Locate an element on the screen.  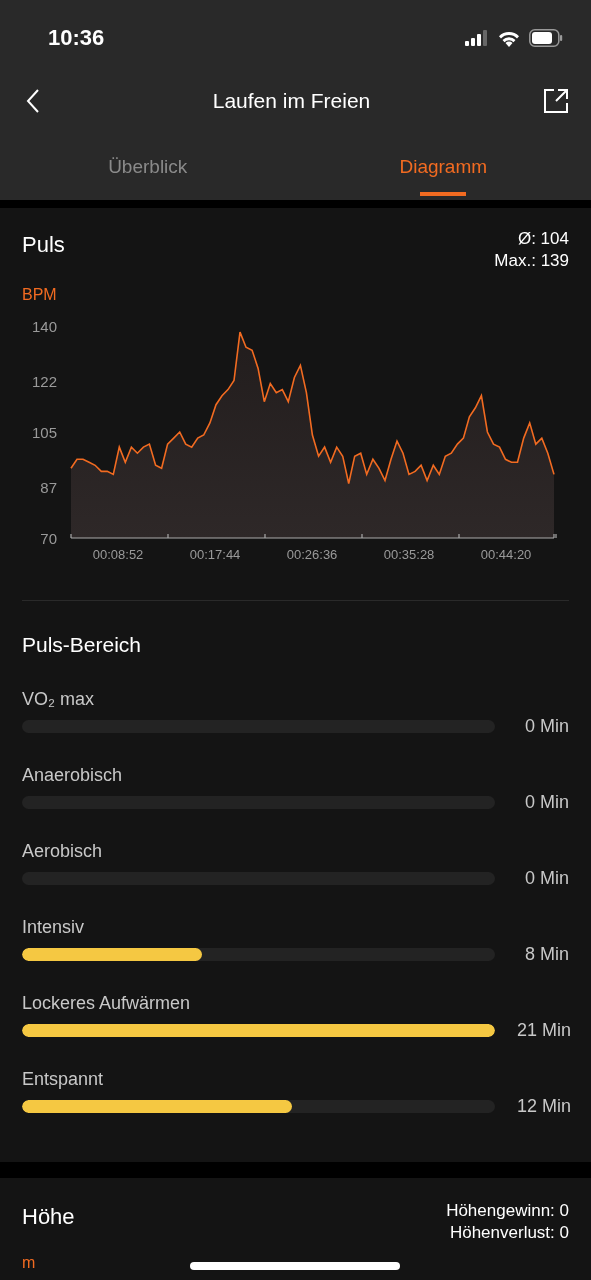
x-tick-label: 00:44:20 is located at coordinates (506, 554).